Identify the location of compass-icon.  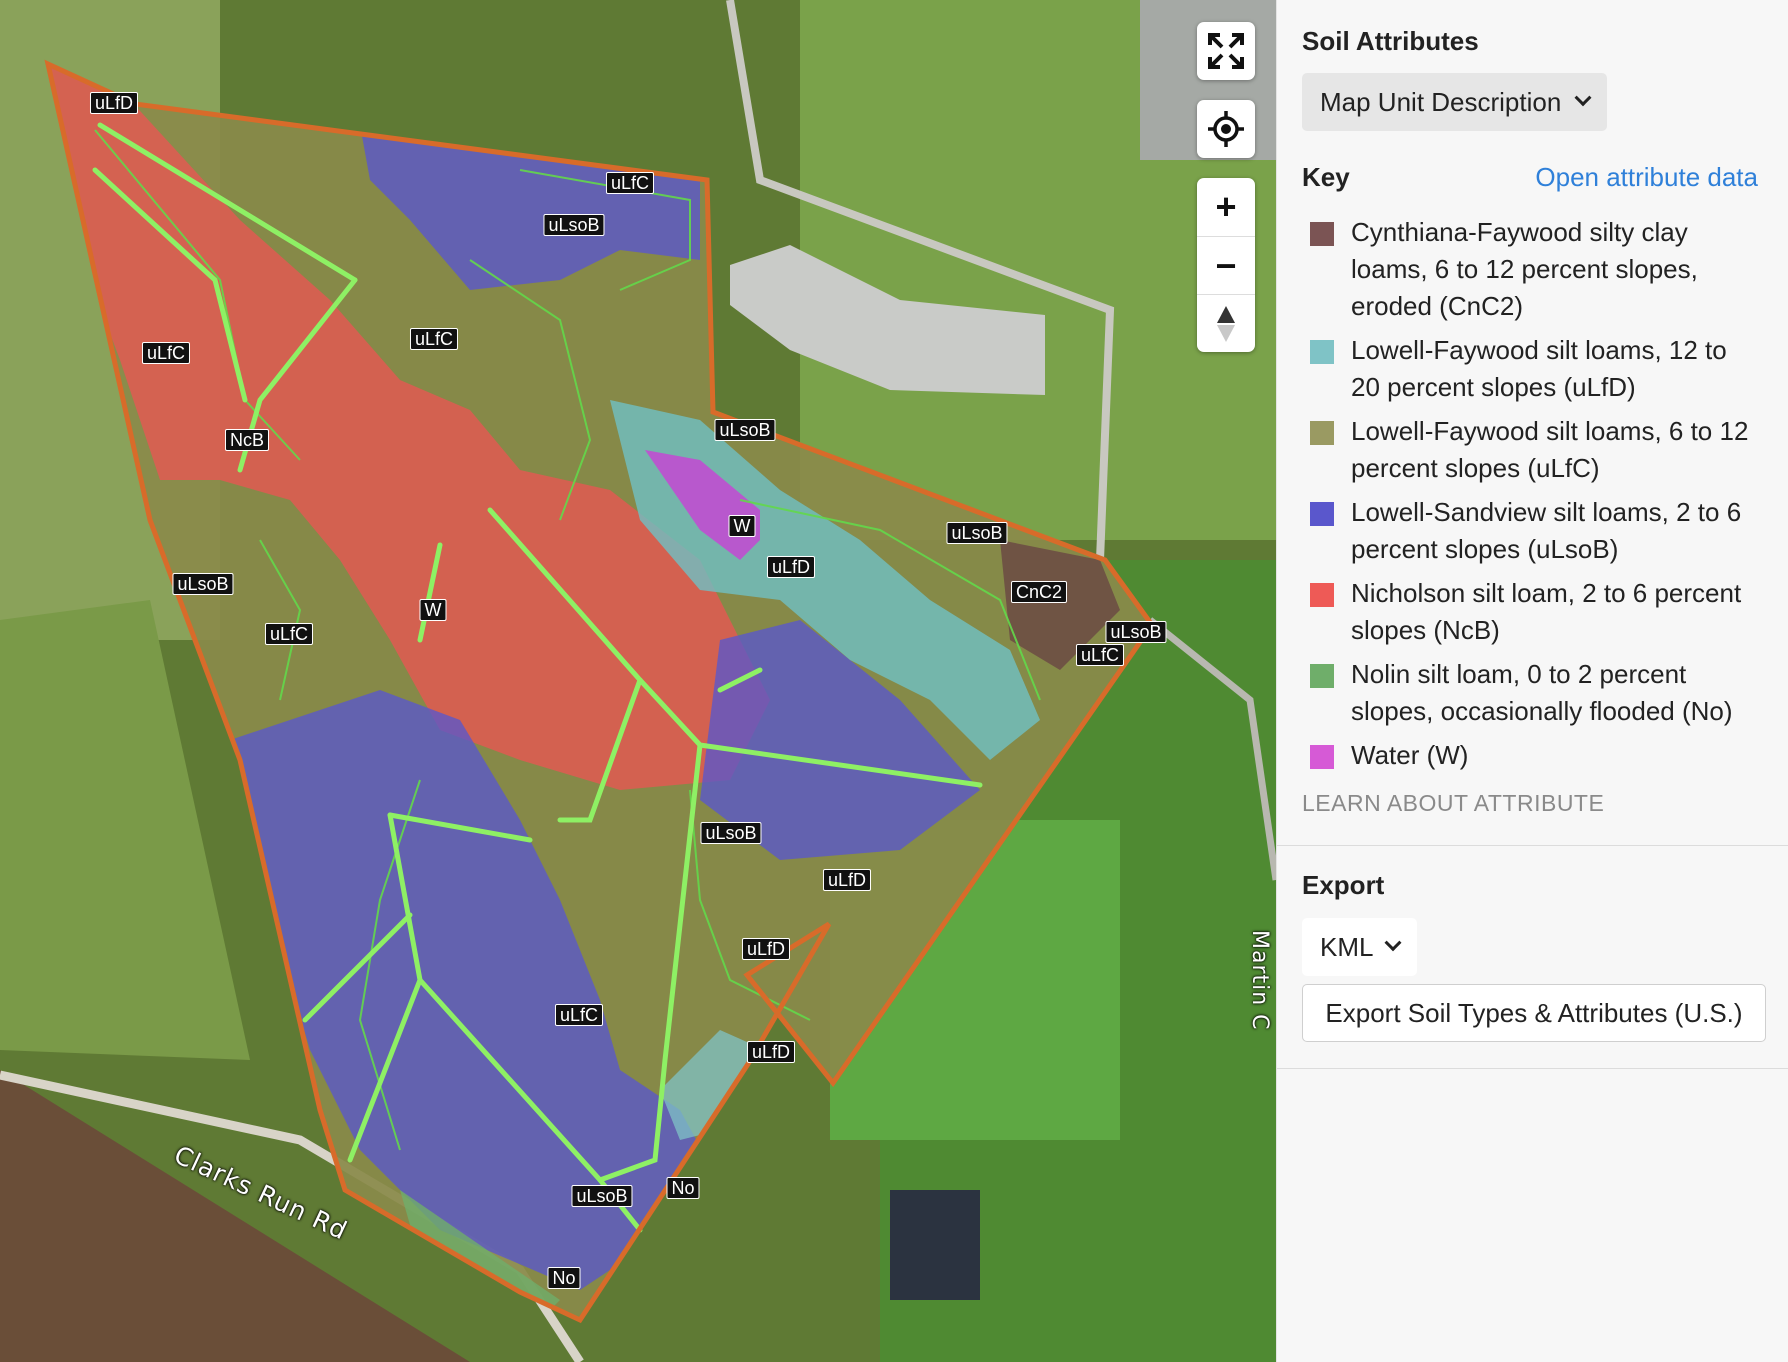
(1226, 323).